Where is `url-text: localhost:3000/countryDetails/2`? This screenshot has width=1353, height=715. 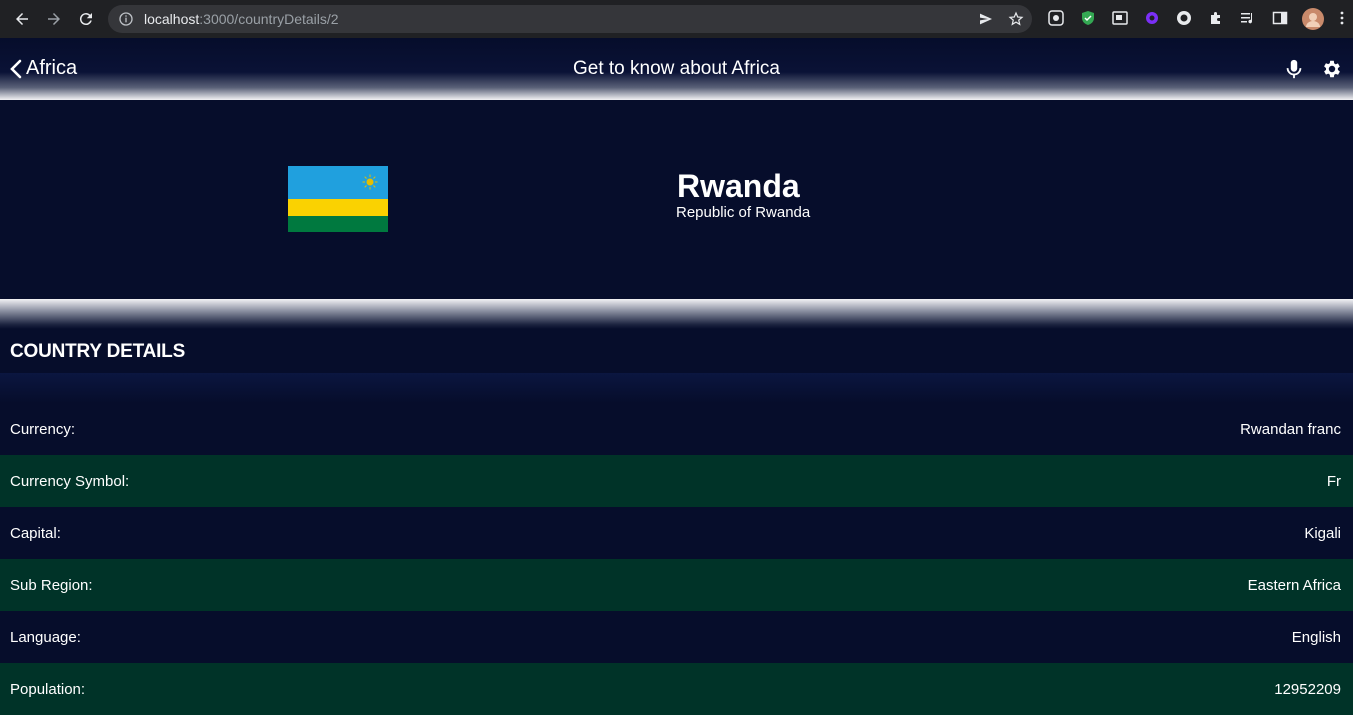
url-text: localhost:3000/countryDetails/2 is located at coordinates (241, 19).